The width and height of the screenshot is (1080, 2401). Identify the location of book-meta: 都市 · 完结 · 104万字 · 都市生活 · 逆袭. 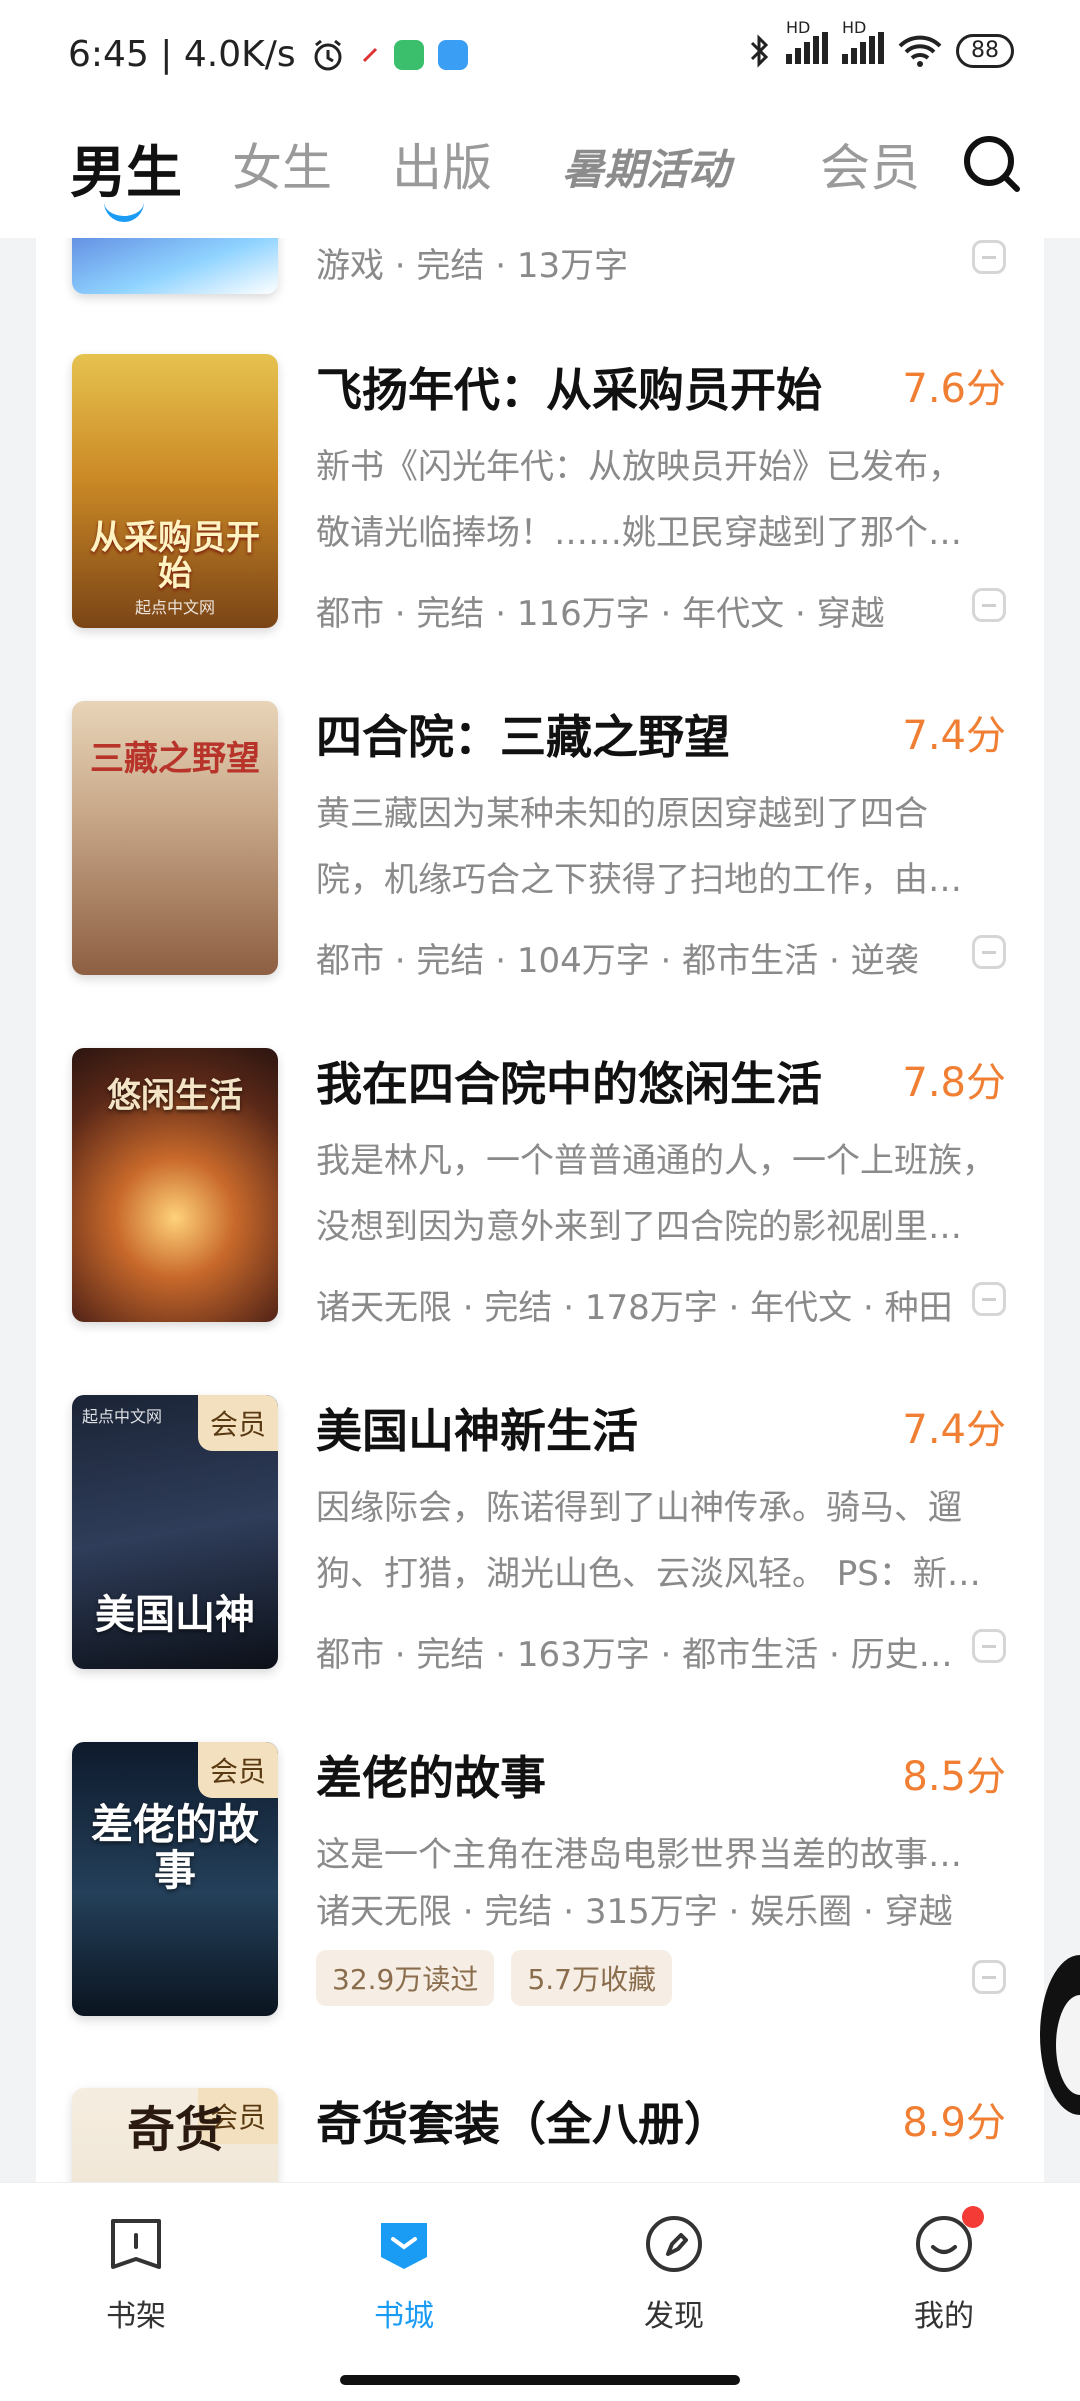
(617, 961).